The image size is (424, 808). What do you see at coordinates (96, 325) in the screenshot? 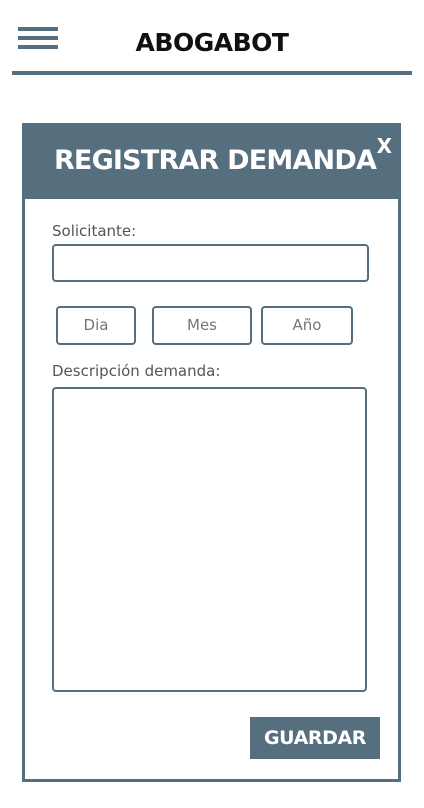
I see `dia-input` at bounding box center [96, 325].